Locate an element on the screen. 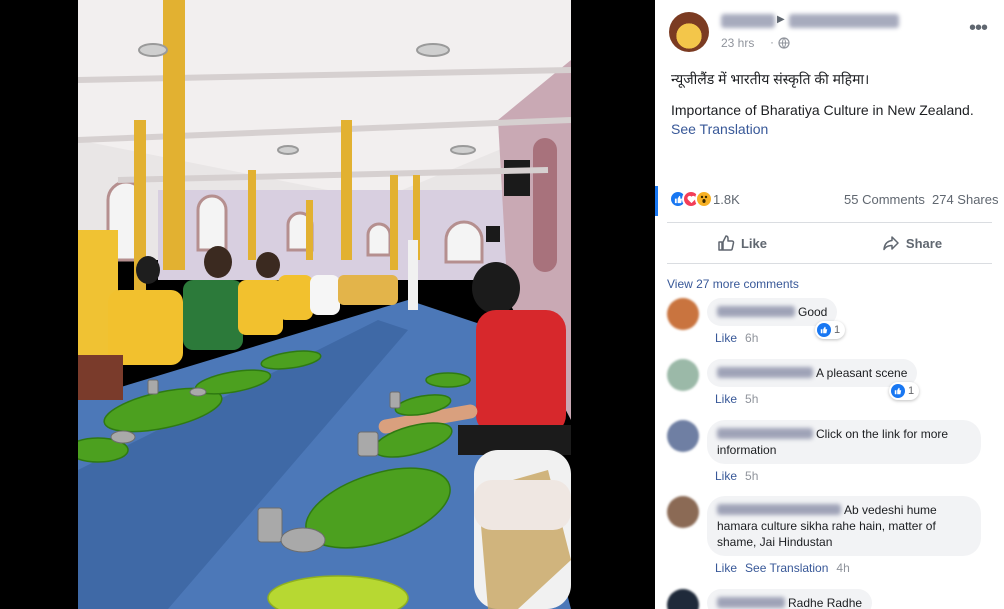  globe-icon is located at coordinates (784, 43).